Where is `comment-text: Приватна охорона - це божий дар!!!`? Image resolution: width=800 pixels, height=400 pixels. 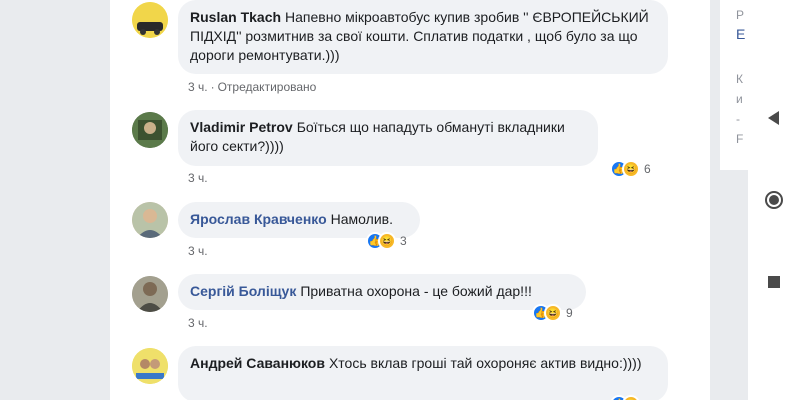
comment-text: Приватна охорона - це божий дар!!! is located at coordinates (416, 291).